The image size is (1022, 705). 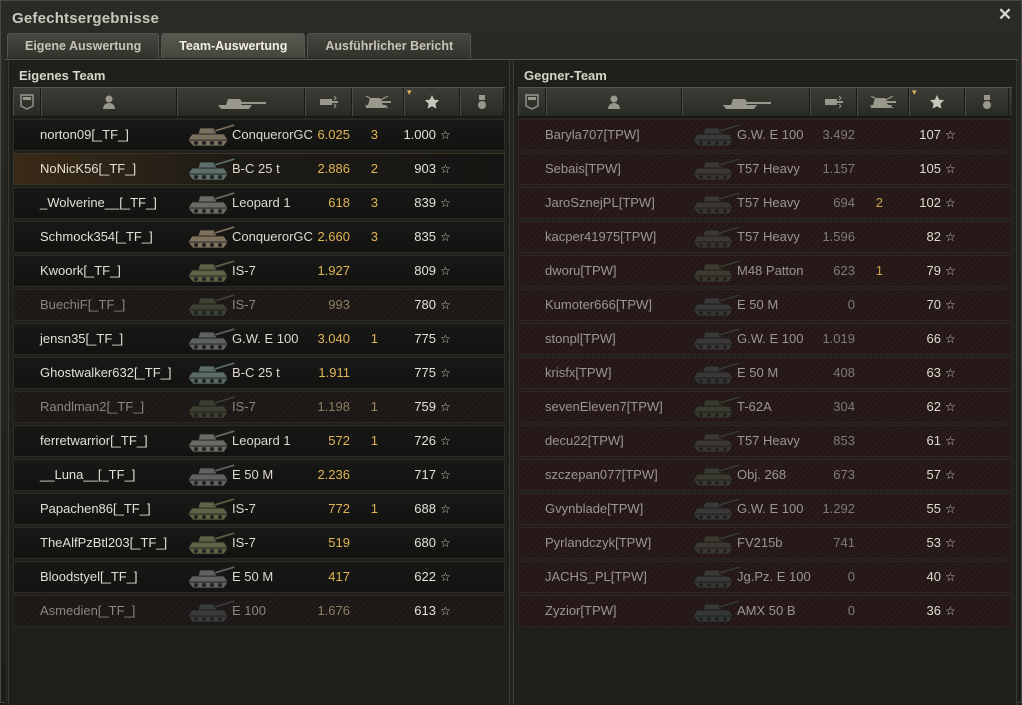 What do you see at coordinates (844, 270) in the screenshot?
I see `damage-value: 623` at bounding box center [844, 270].